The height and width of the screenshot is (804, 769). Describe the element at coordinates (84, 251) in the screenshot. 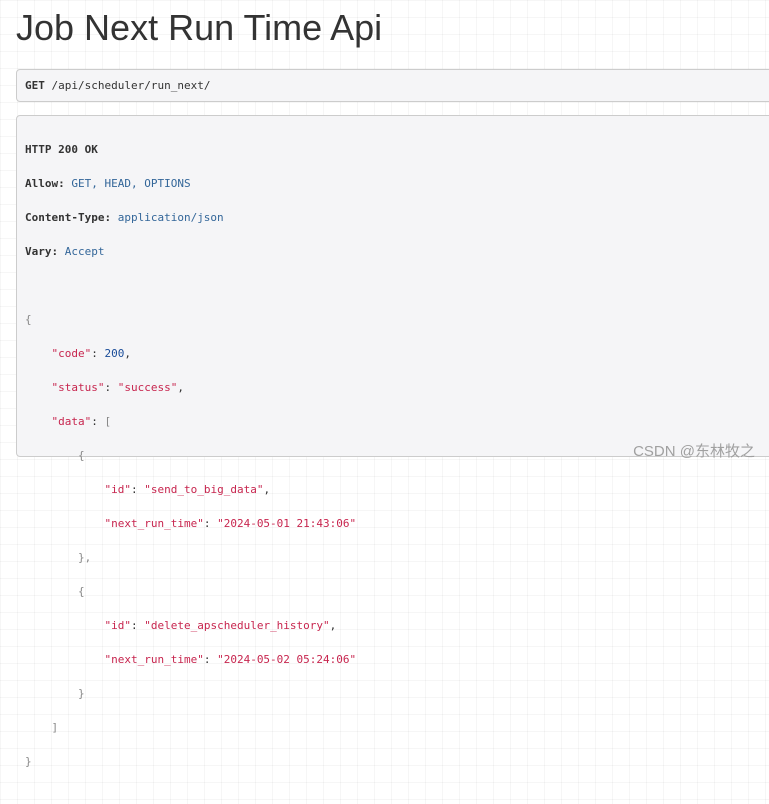

I see `header-value-vary: Accept` at that location.